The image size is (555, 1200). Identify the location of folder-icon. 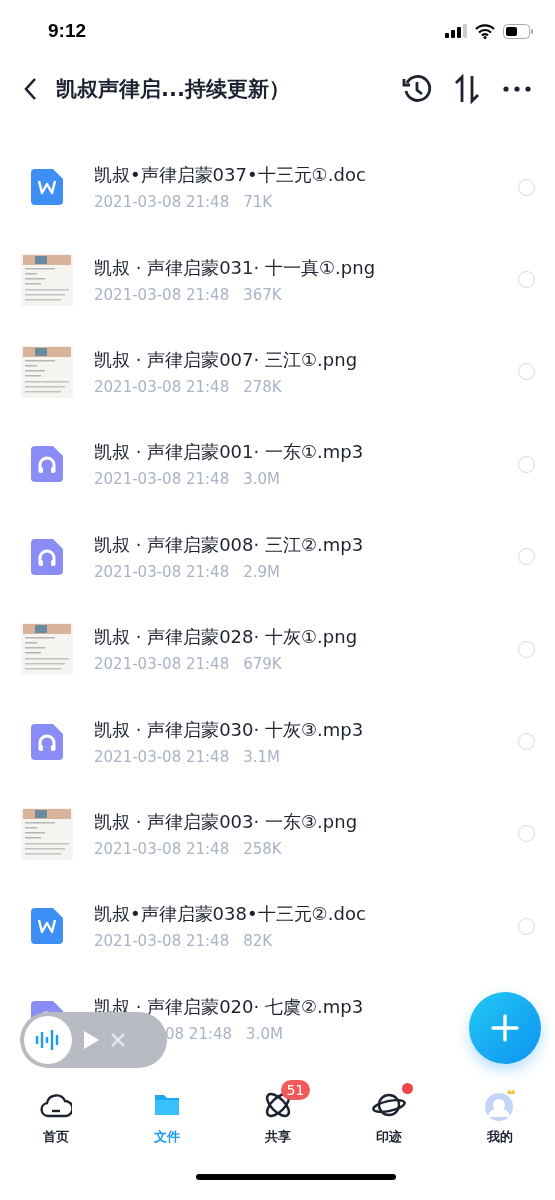
(166, 1105).